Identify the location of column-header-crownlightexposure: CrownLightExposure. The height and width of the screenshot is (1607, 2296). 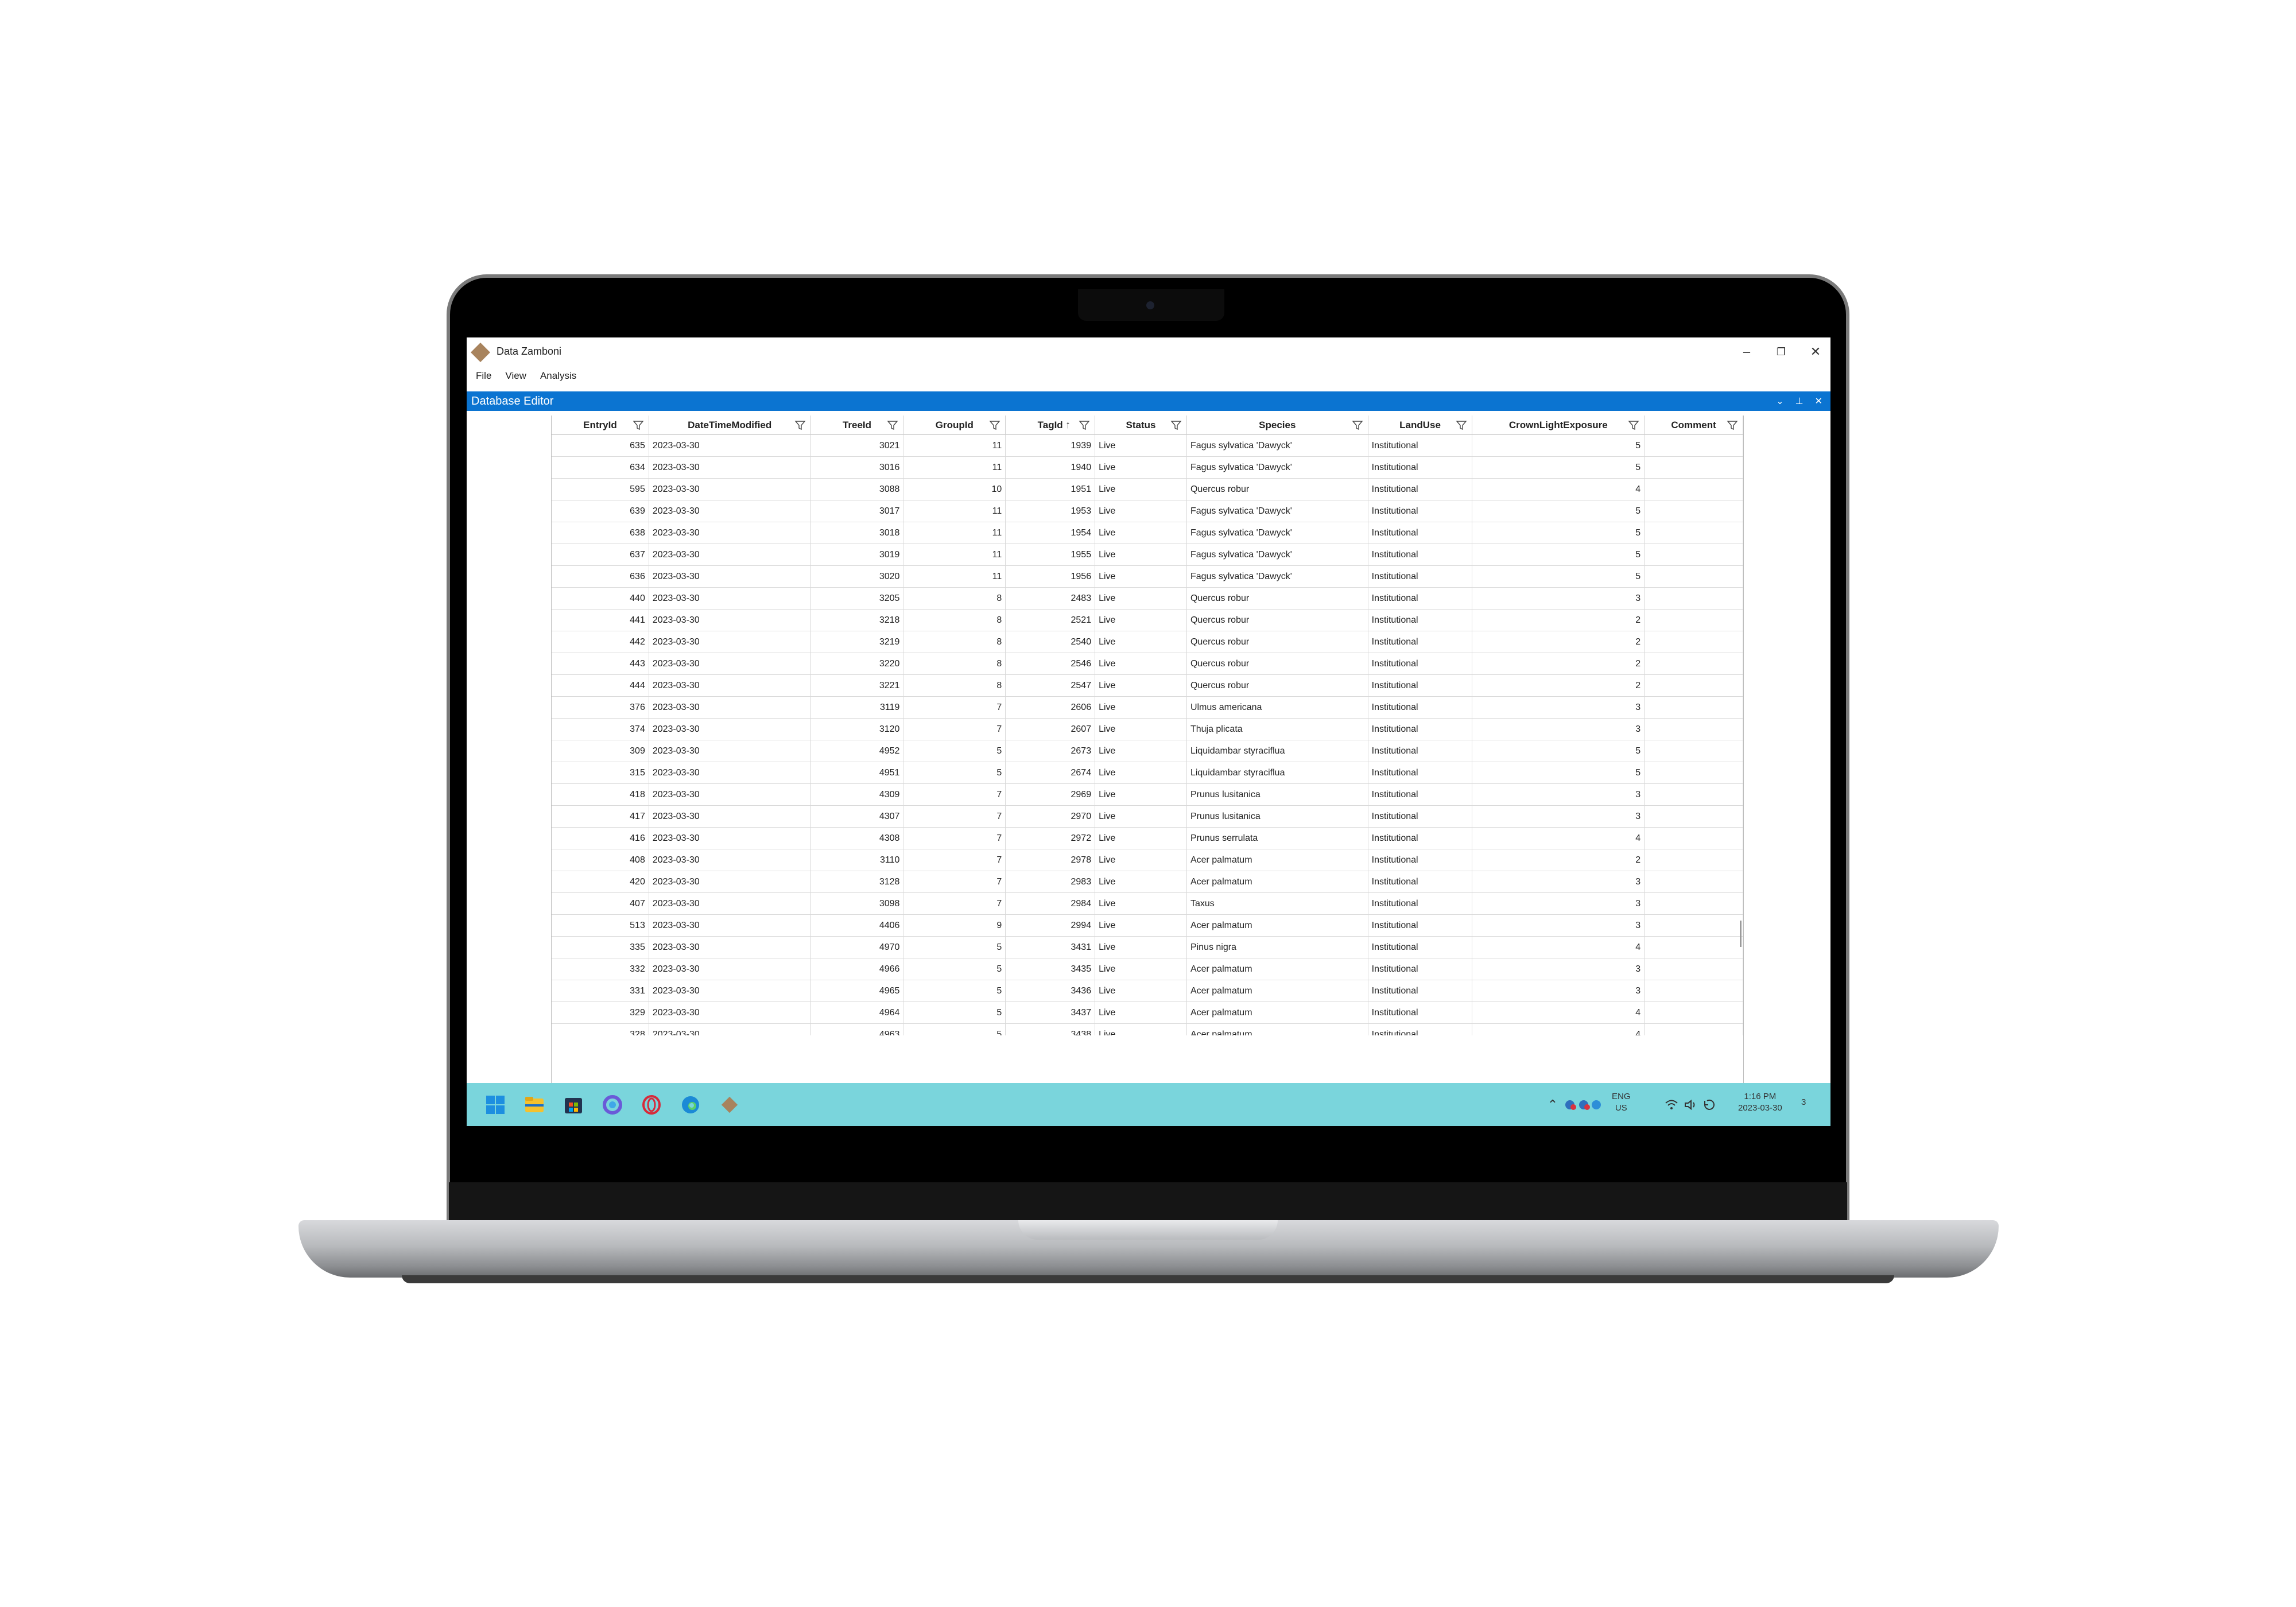
(1558, 425).